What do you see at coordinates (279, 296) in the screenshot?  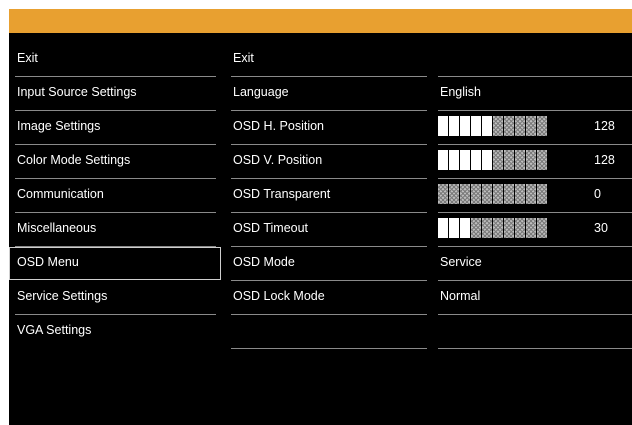 I see `submenu-item-label: OSD Lock Mode` at bounding box center [279, 296].